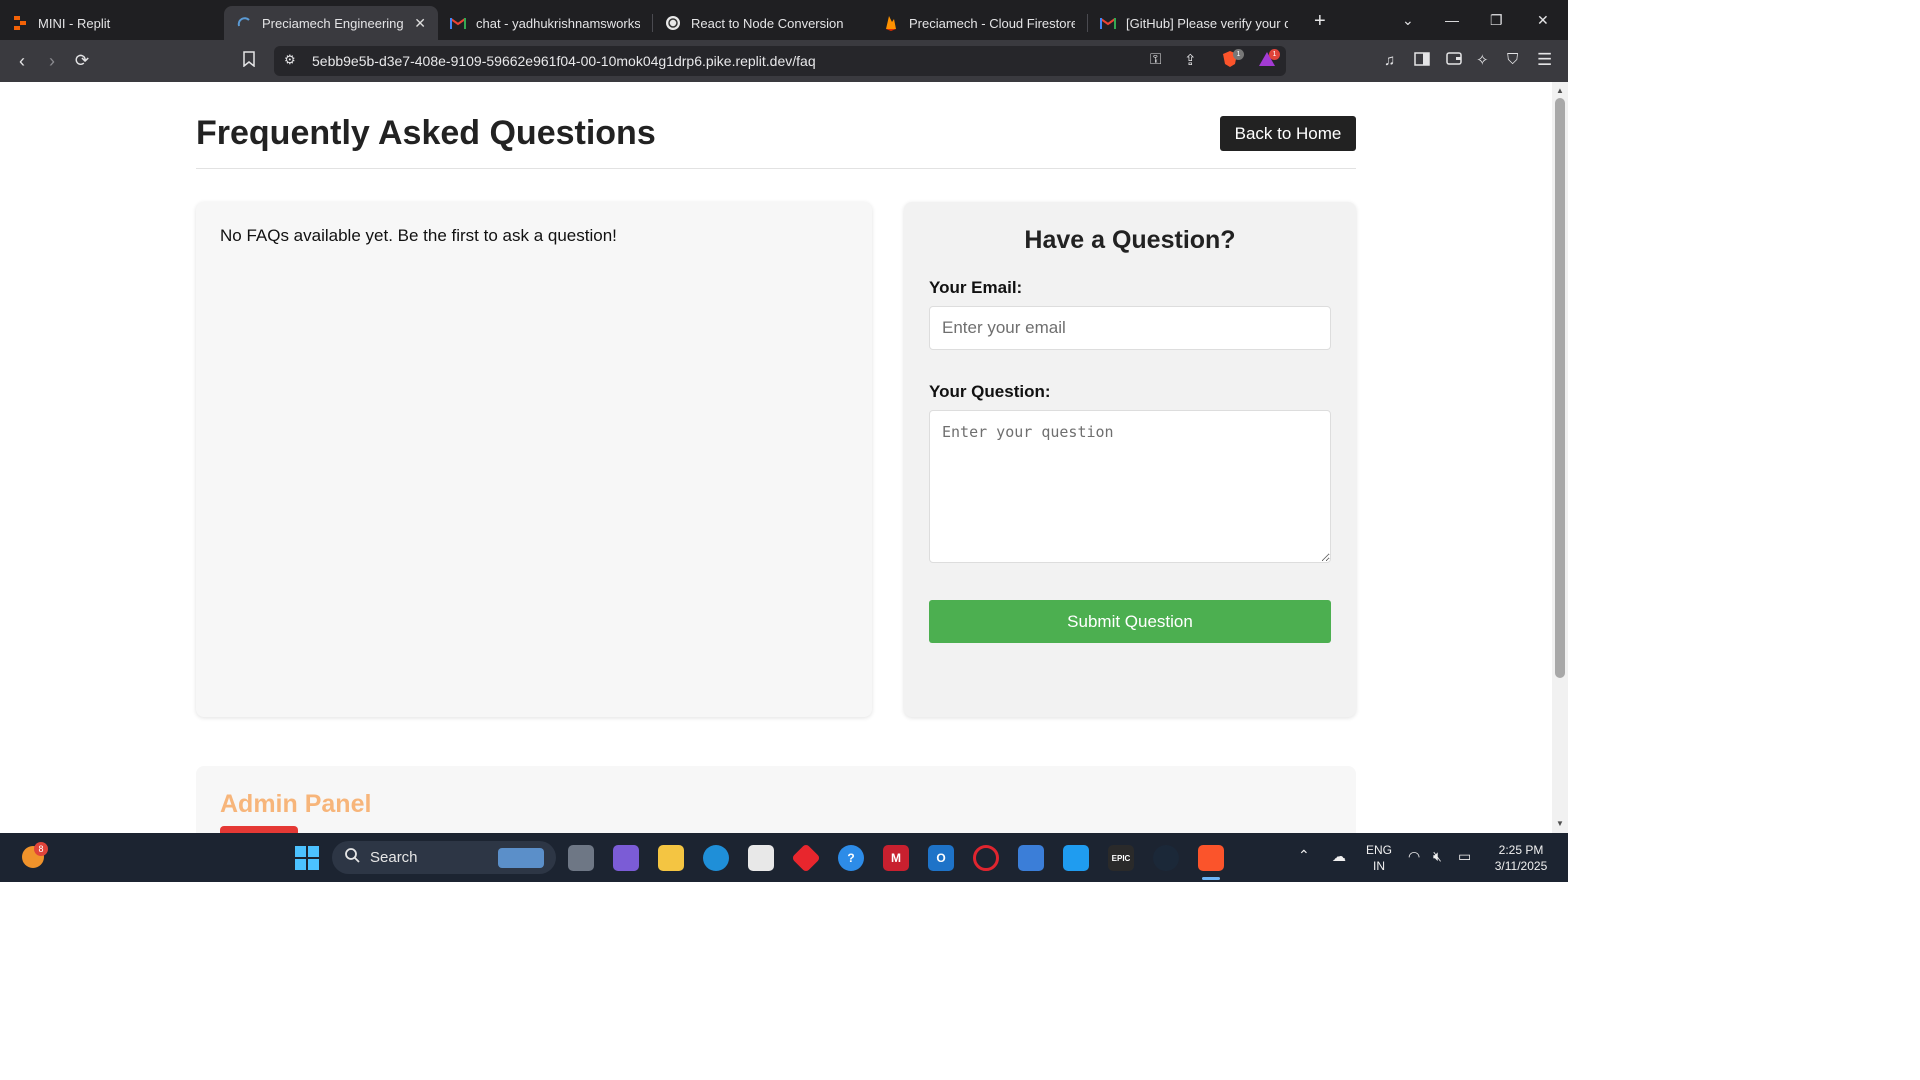  I want to click on wallet-icon, so click(1454, 60).